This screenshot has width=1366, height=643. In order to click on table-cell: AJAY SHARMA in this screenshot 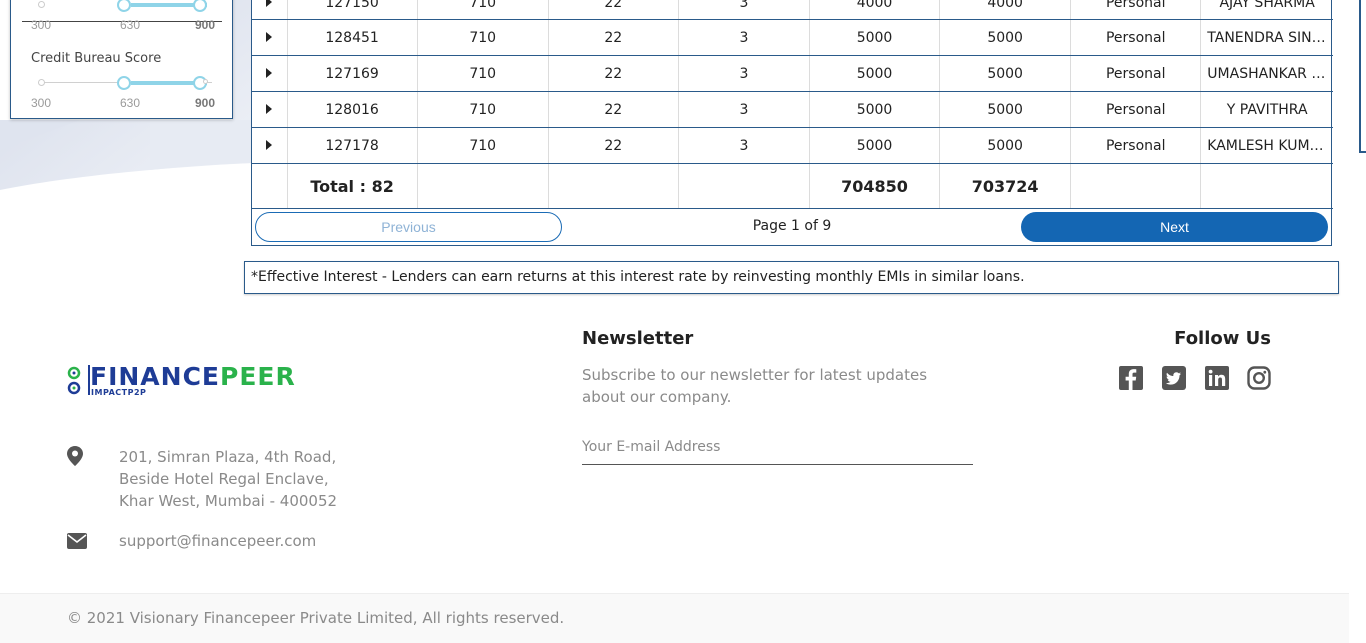, I will do `click(1266, 10)`.